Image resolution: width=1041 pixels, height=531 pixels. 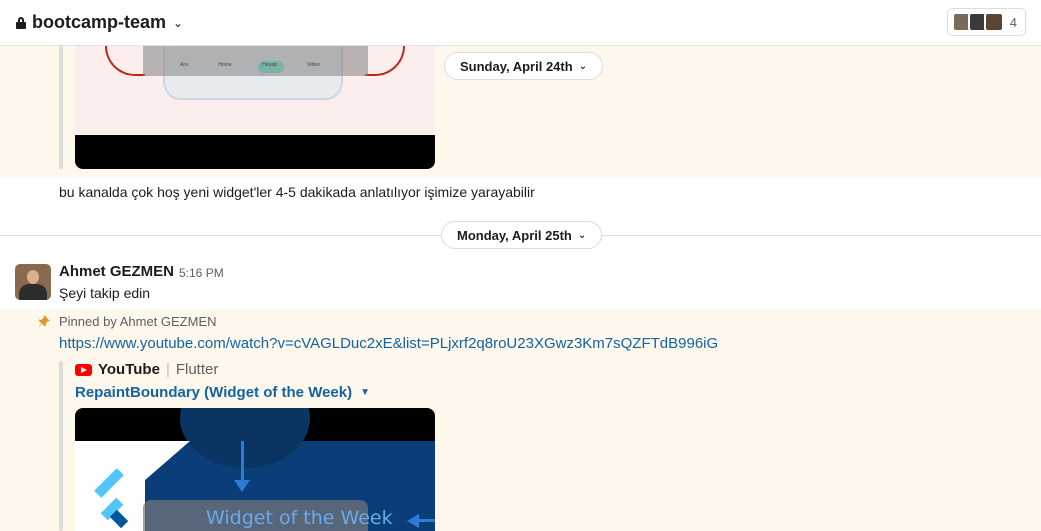 I want to click on date-jump-button-sunday: Sunday, April 24th ⌄, so click(x=524, y=66).